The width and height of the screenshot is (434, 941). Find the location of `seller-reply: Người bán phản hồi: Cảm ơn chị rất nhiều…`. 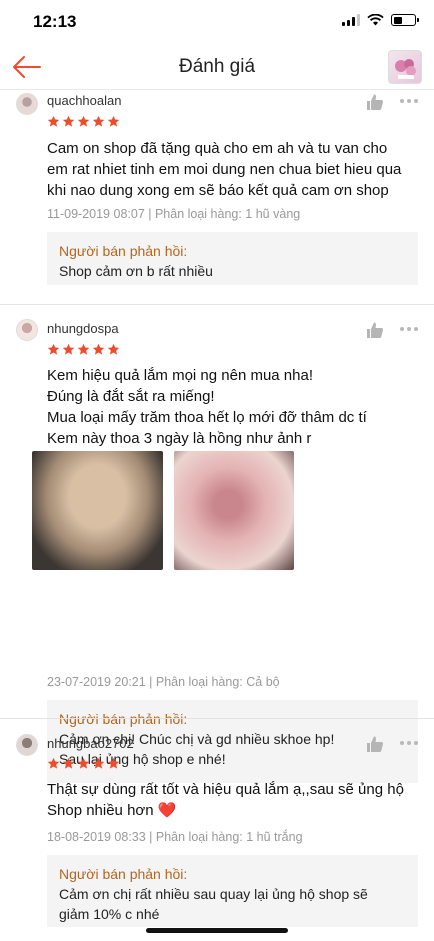

seller-reply: Người bán phản hồi: Cảm ơn chị rất nhiều… is located at coordinates (232, 891).